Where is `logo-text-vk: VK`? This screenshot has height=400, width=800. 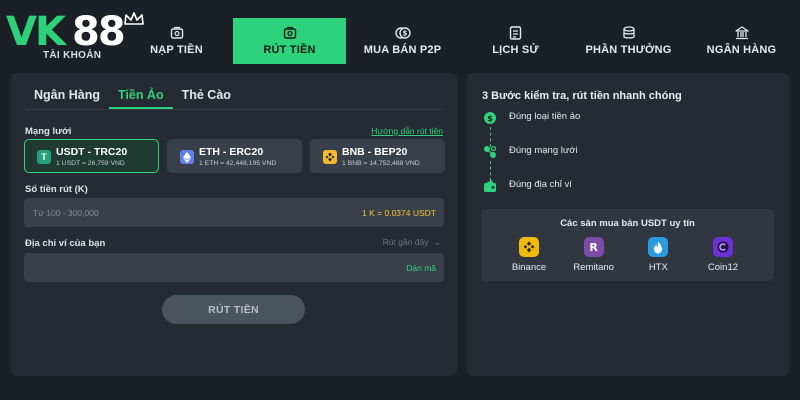 logo-text-vk: VK is located at coordinates (36, 32).